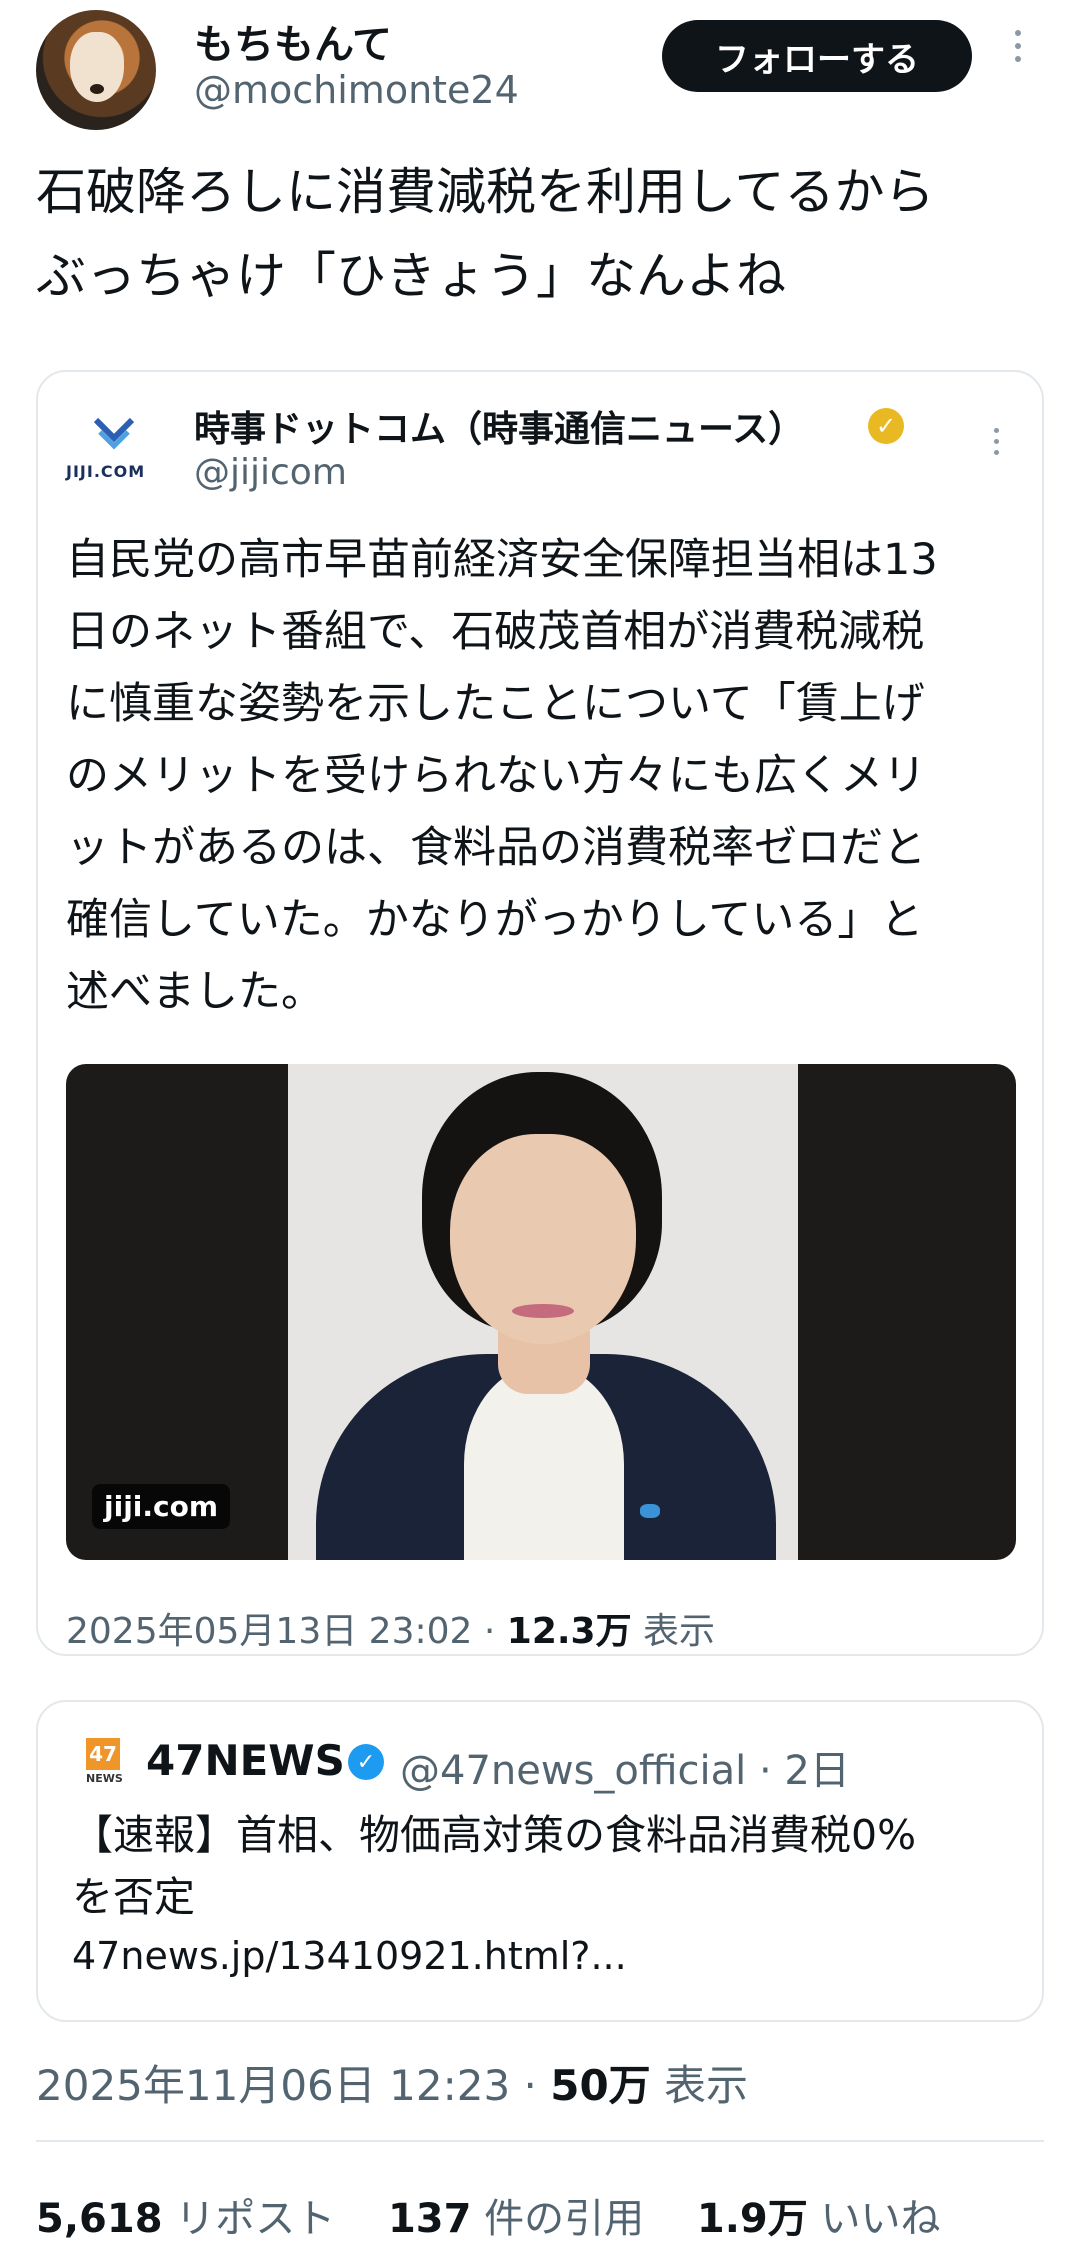 Image resolution: width=1080 pixels, height=2248 pixels. What do you see at coordinates (104, 1762) in the screenshot?
I see `47news-logo-icon: 47 NEWS` at bounding box center [104, 1762].